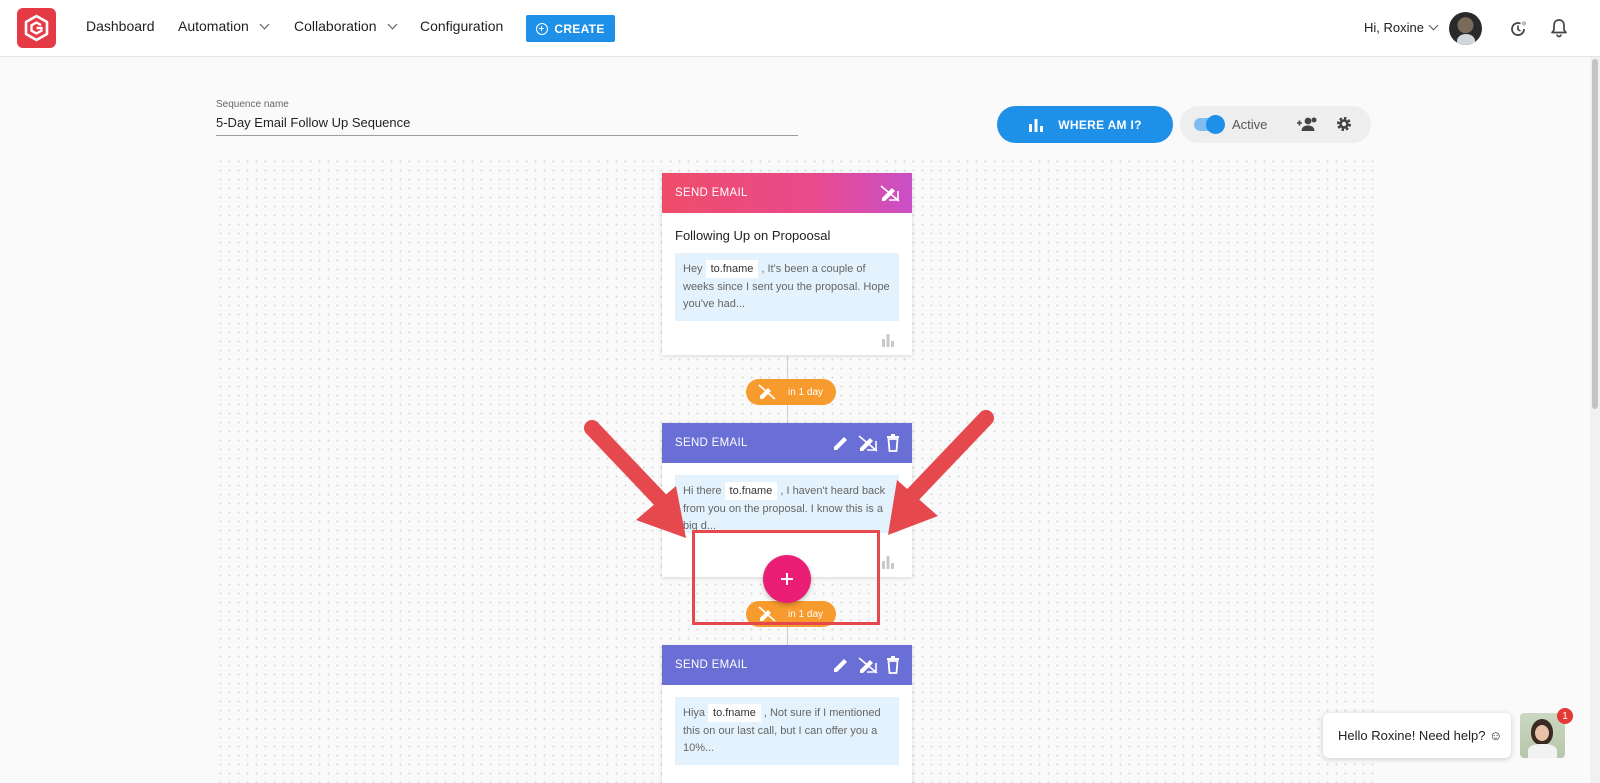 The width and height of the screenshot is (1600, 783). What do you see at coordinates (213, 26) in the screenshot?
I see `nav-label: Automation` at bounding box center [213, 26].